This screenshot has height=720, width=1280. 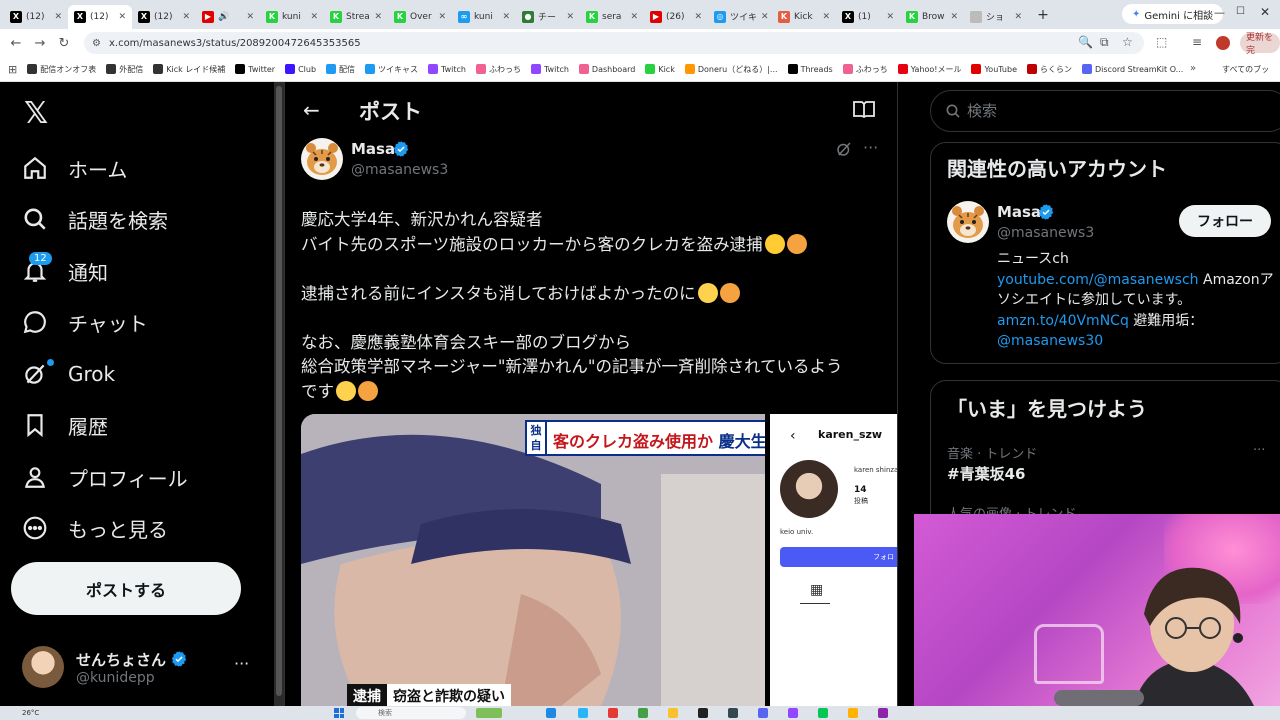 I want to click on back-button: ←, so click(x=16, y=43).